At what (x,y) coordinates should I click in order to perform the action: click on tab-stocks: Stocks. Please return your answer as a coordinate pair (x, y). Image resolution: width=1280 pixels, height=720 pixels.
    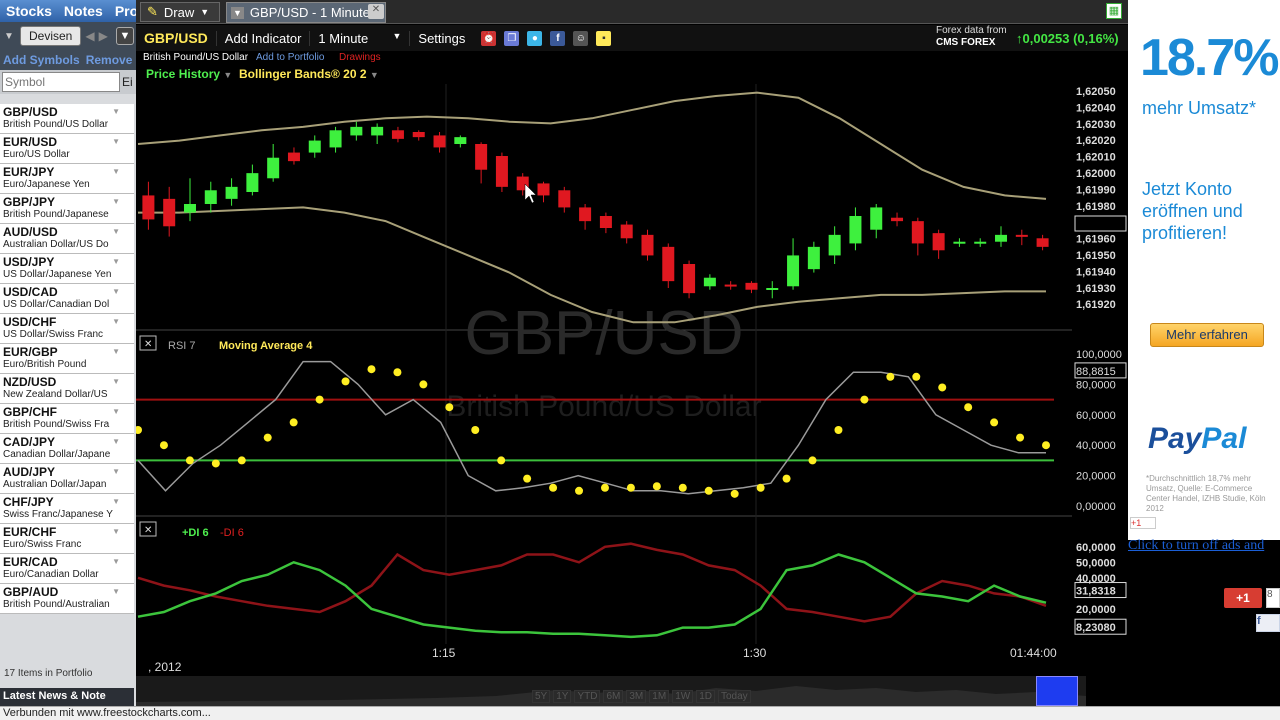
    Looking at the image, I should click on (29, 11).